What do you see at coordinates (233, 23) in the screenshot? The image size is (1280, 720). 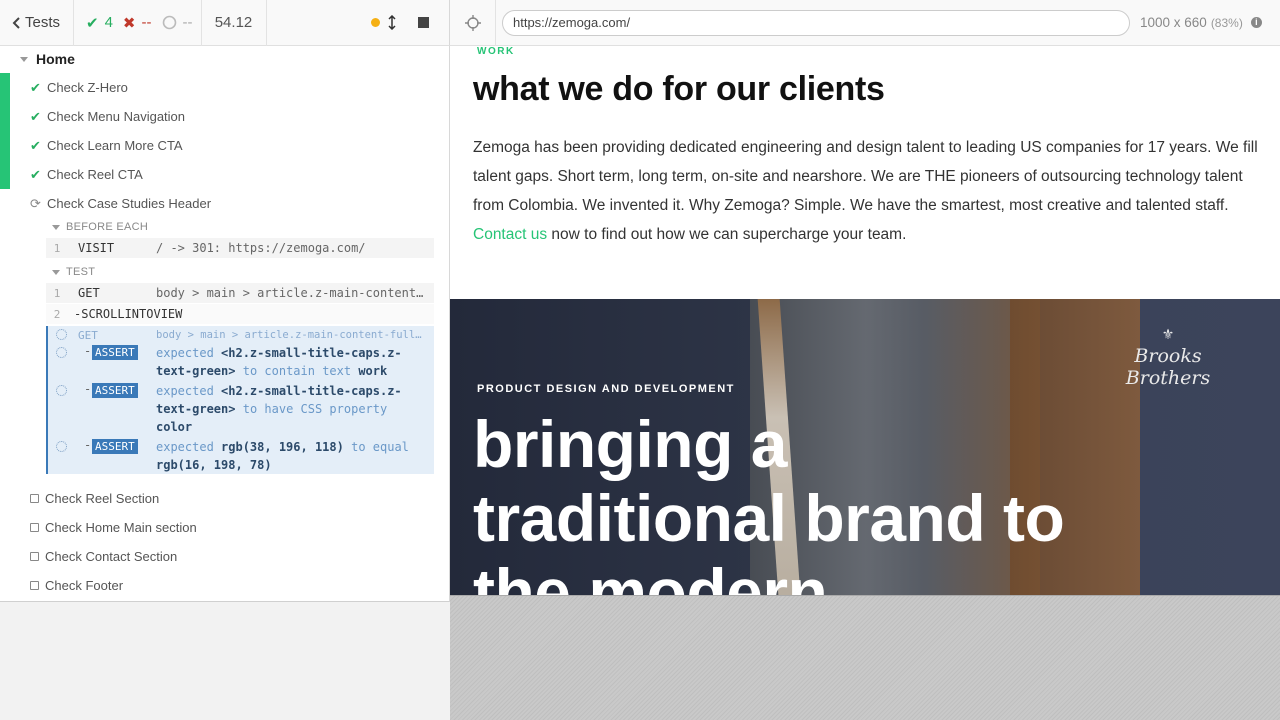 I see `duration: 54.12` at bounding box center [233, 23].